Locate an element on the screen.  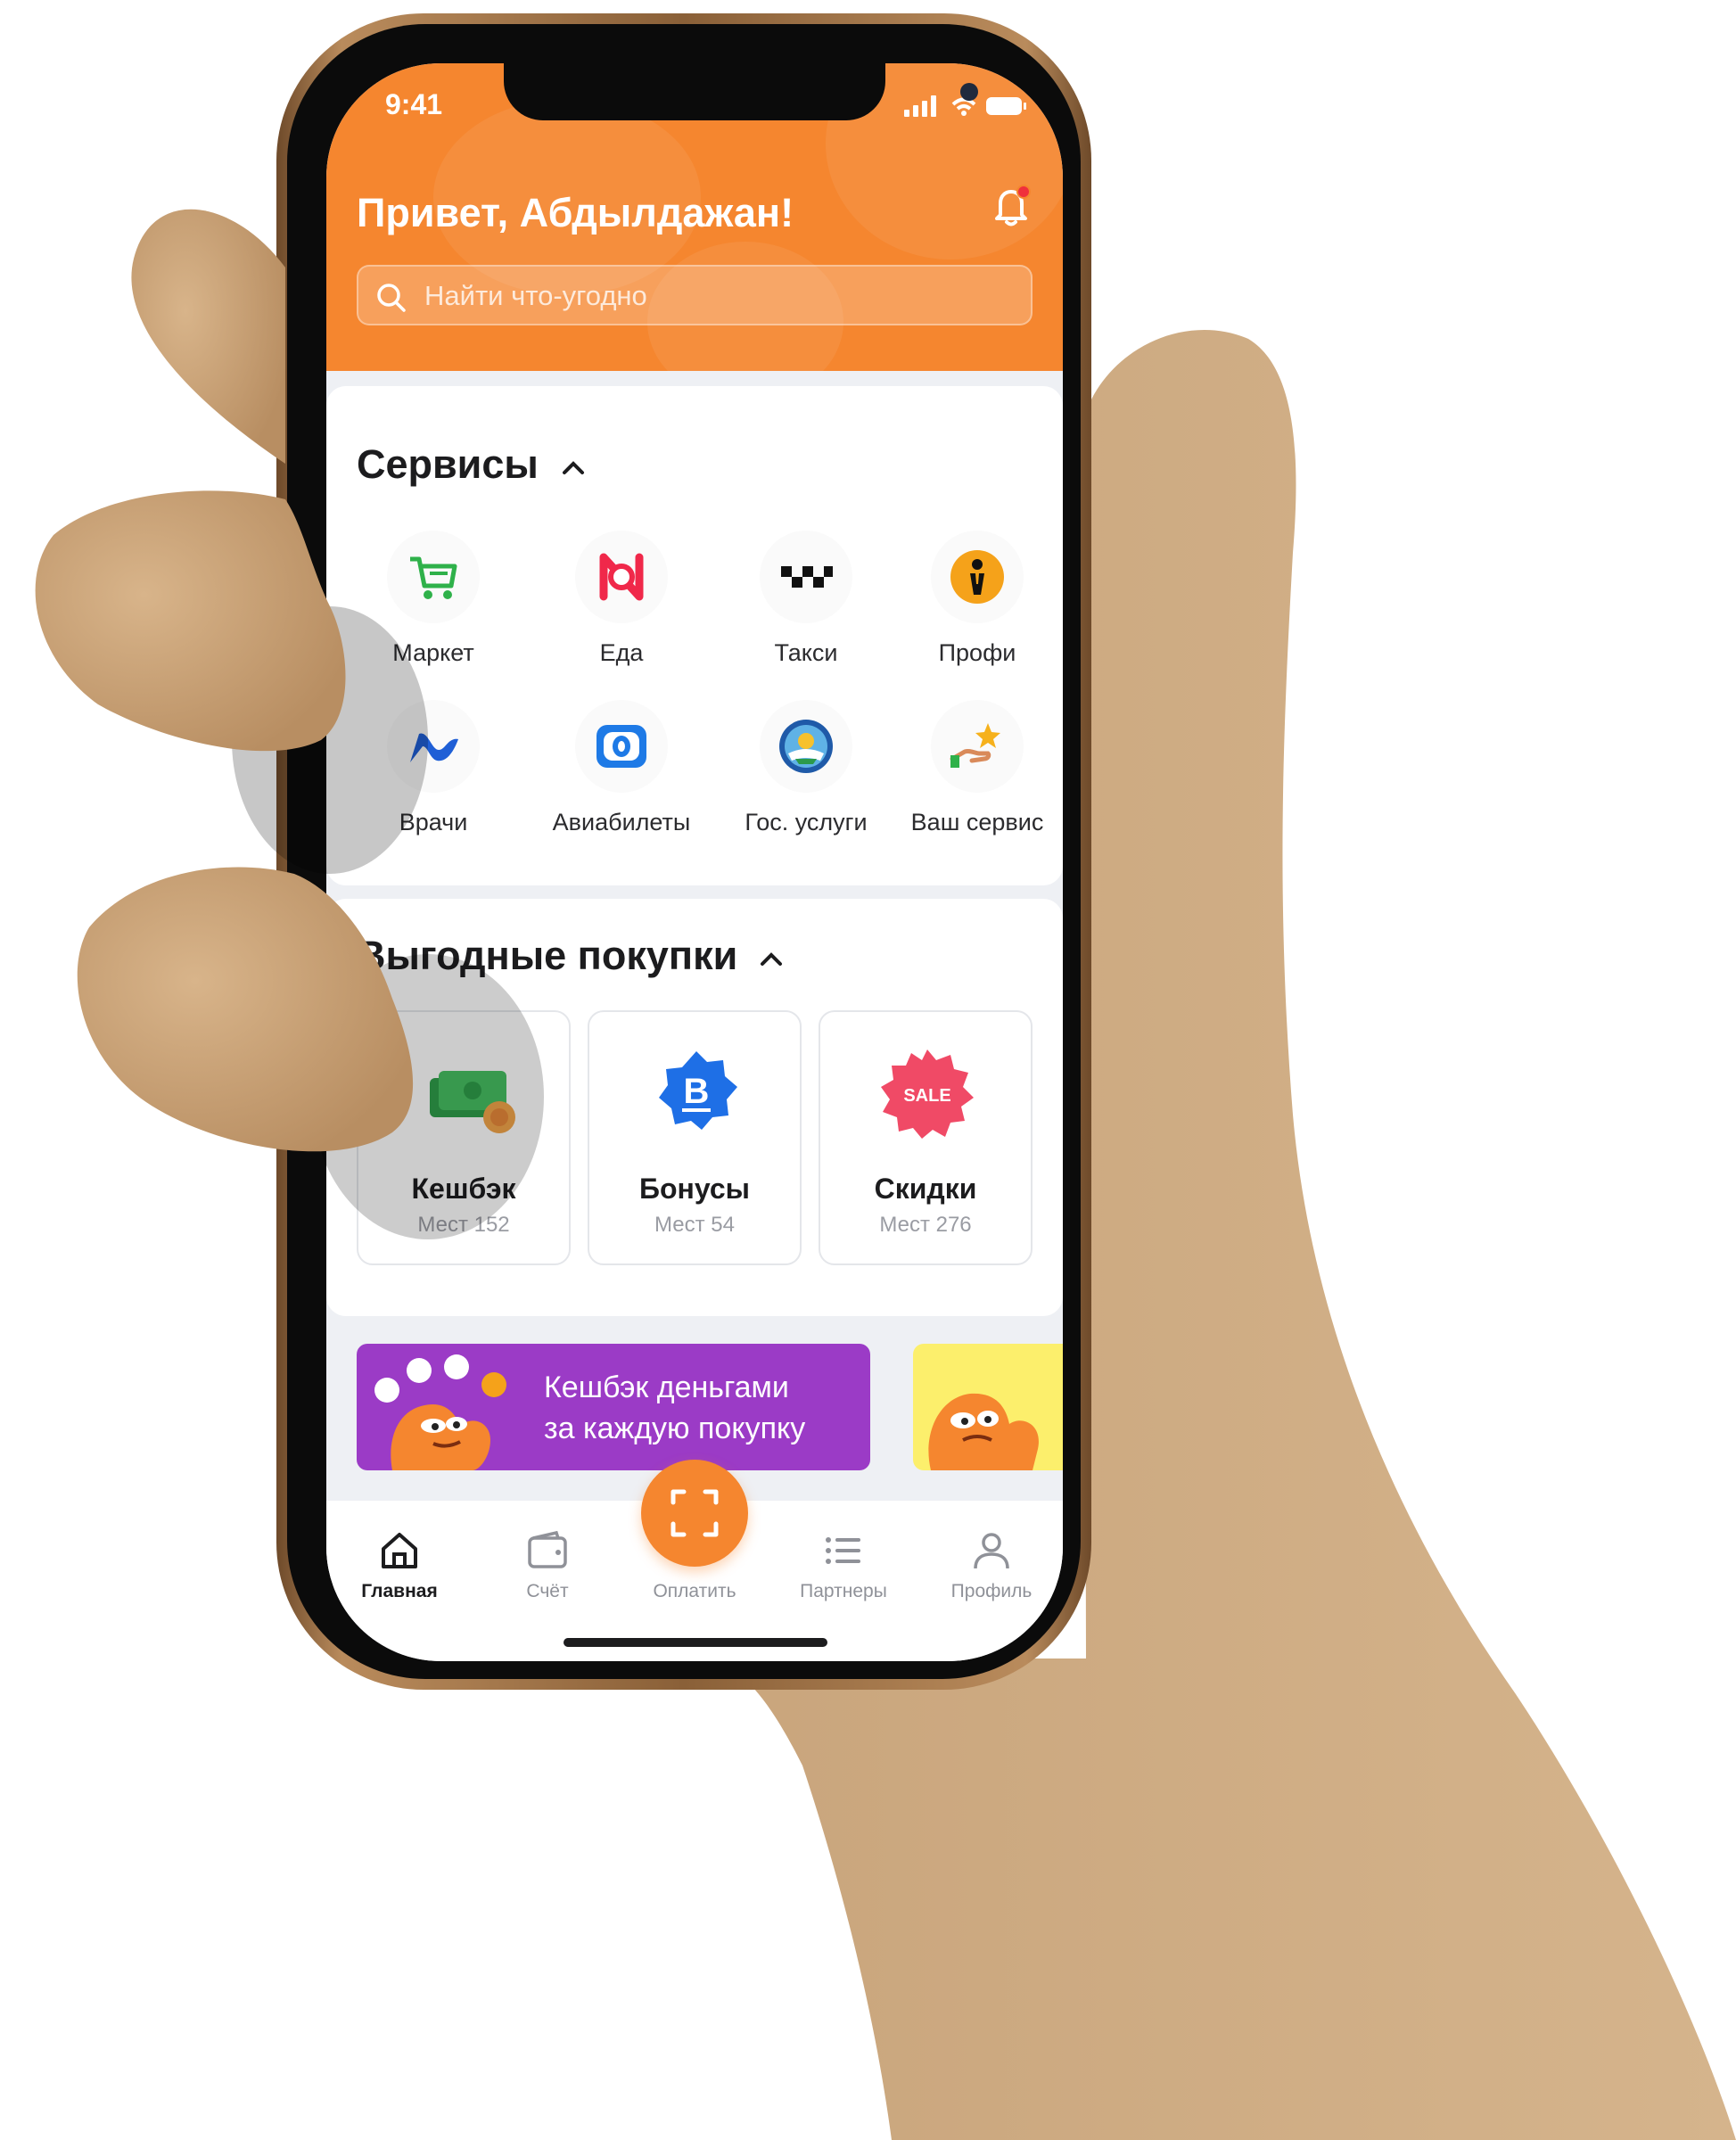
tab-partners: Партнеры is located at coordinates (844, 1564).